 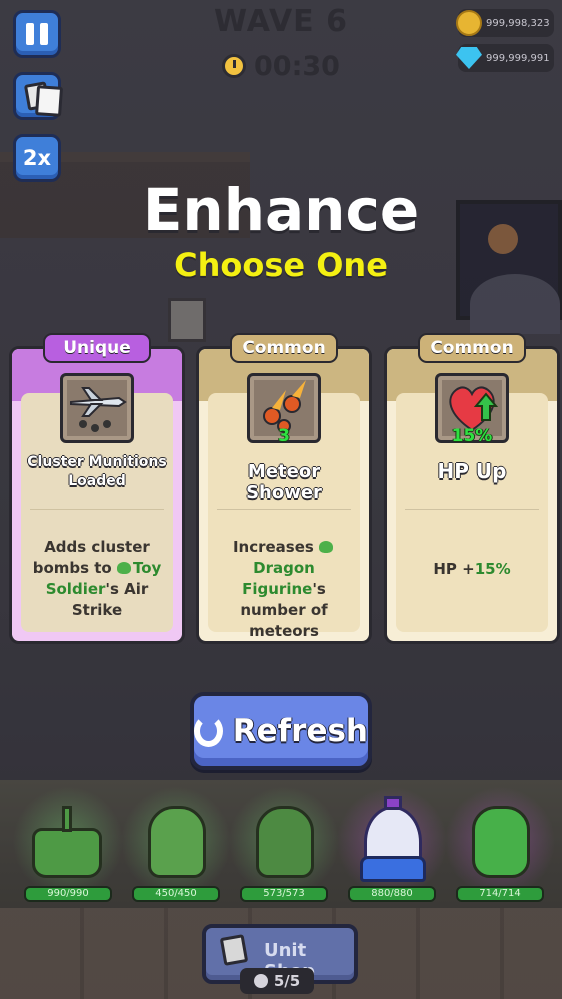 I want to click on cards-button, so click(x=37, y=96).